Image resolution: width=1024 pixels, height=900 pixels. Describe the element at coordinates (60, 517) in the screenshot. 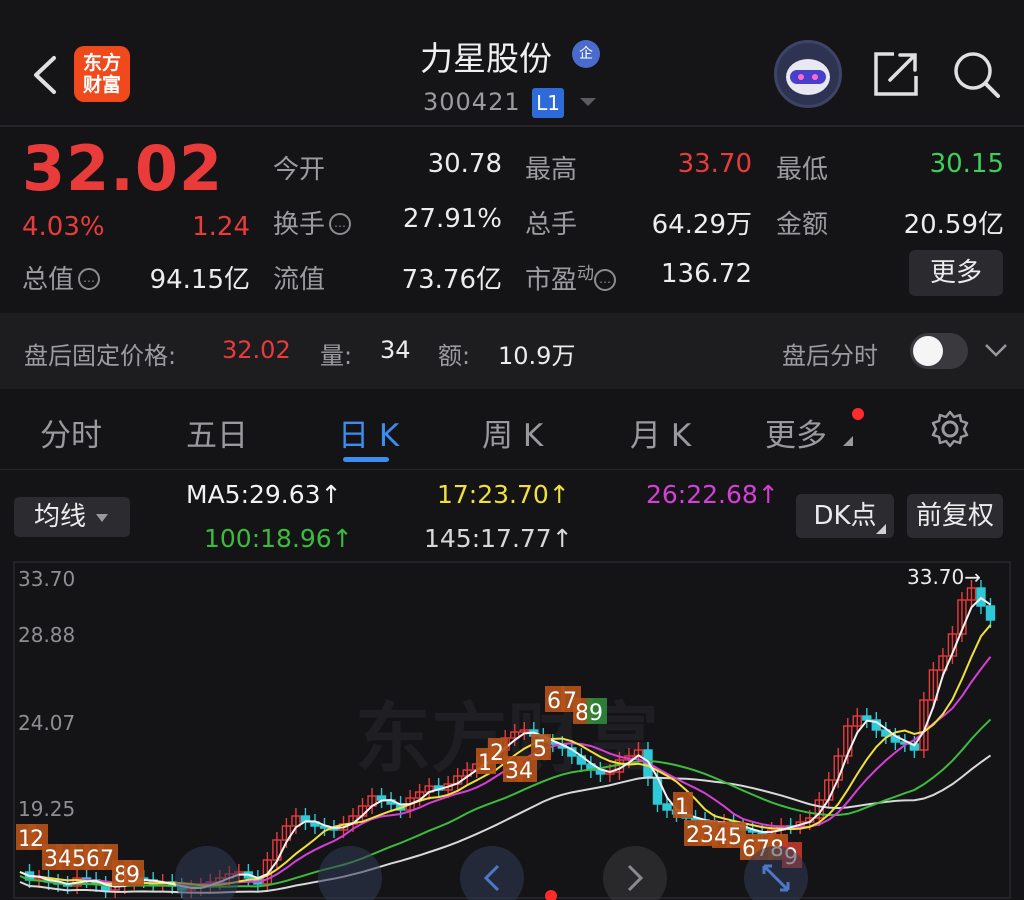

I see `indicator-dropdown-label: 均线` at that location.